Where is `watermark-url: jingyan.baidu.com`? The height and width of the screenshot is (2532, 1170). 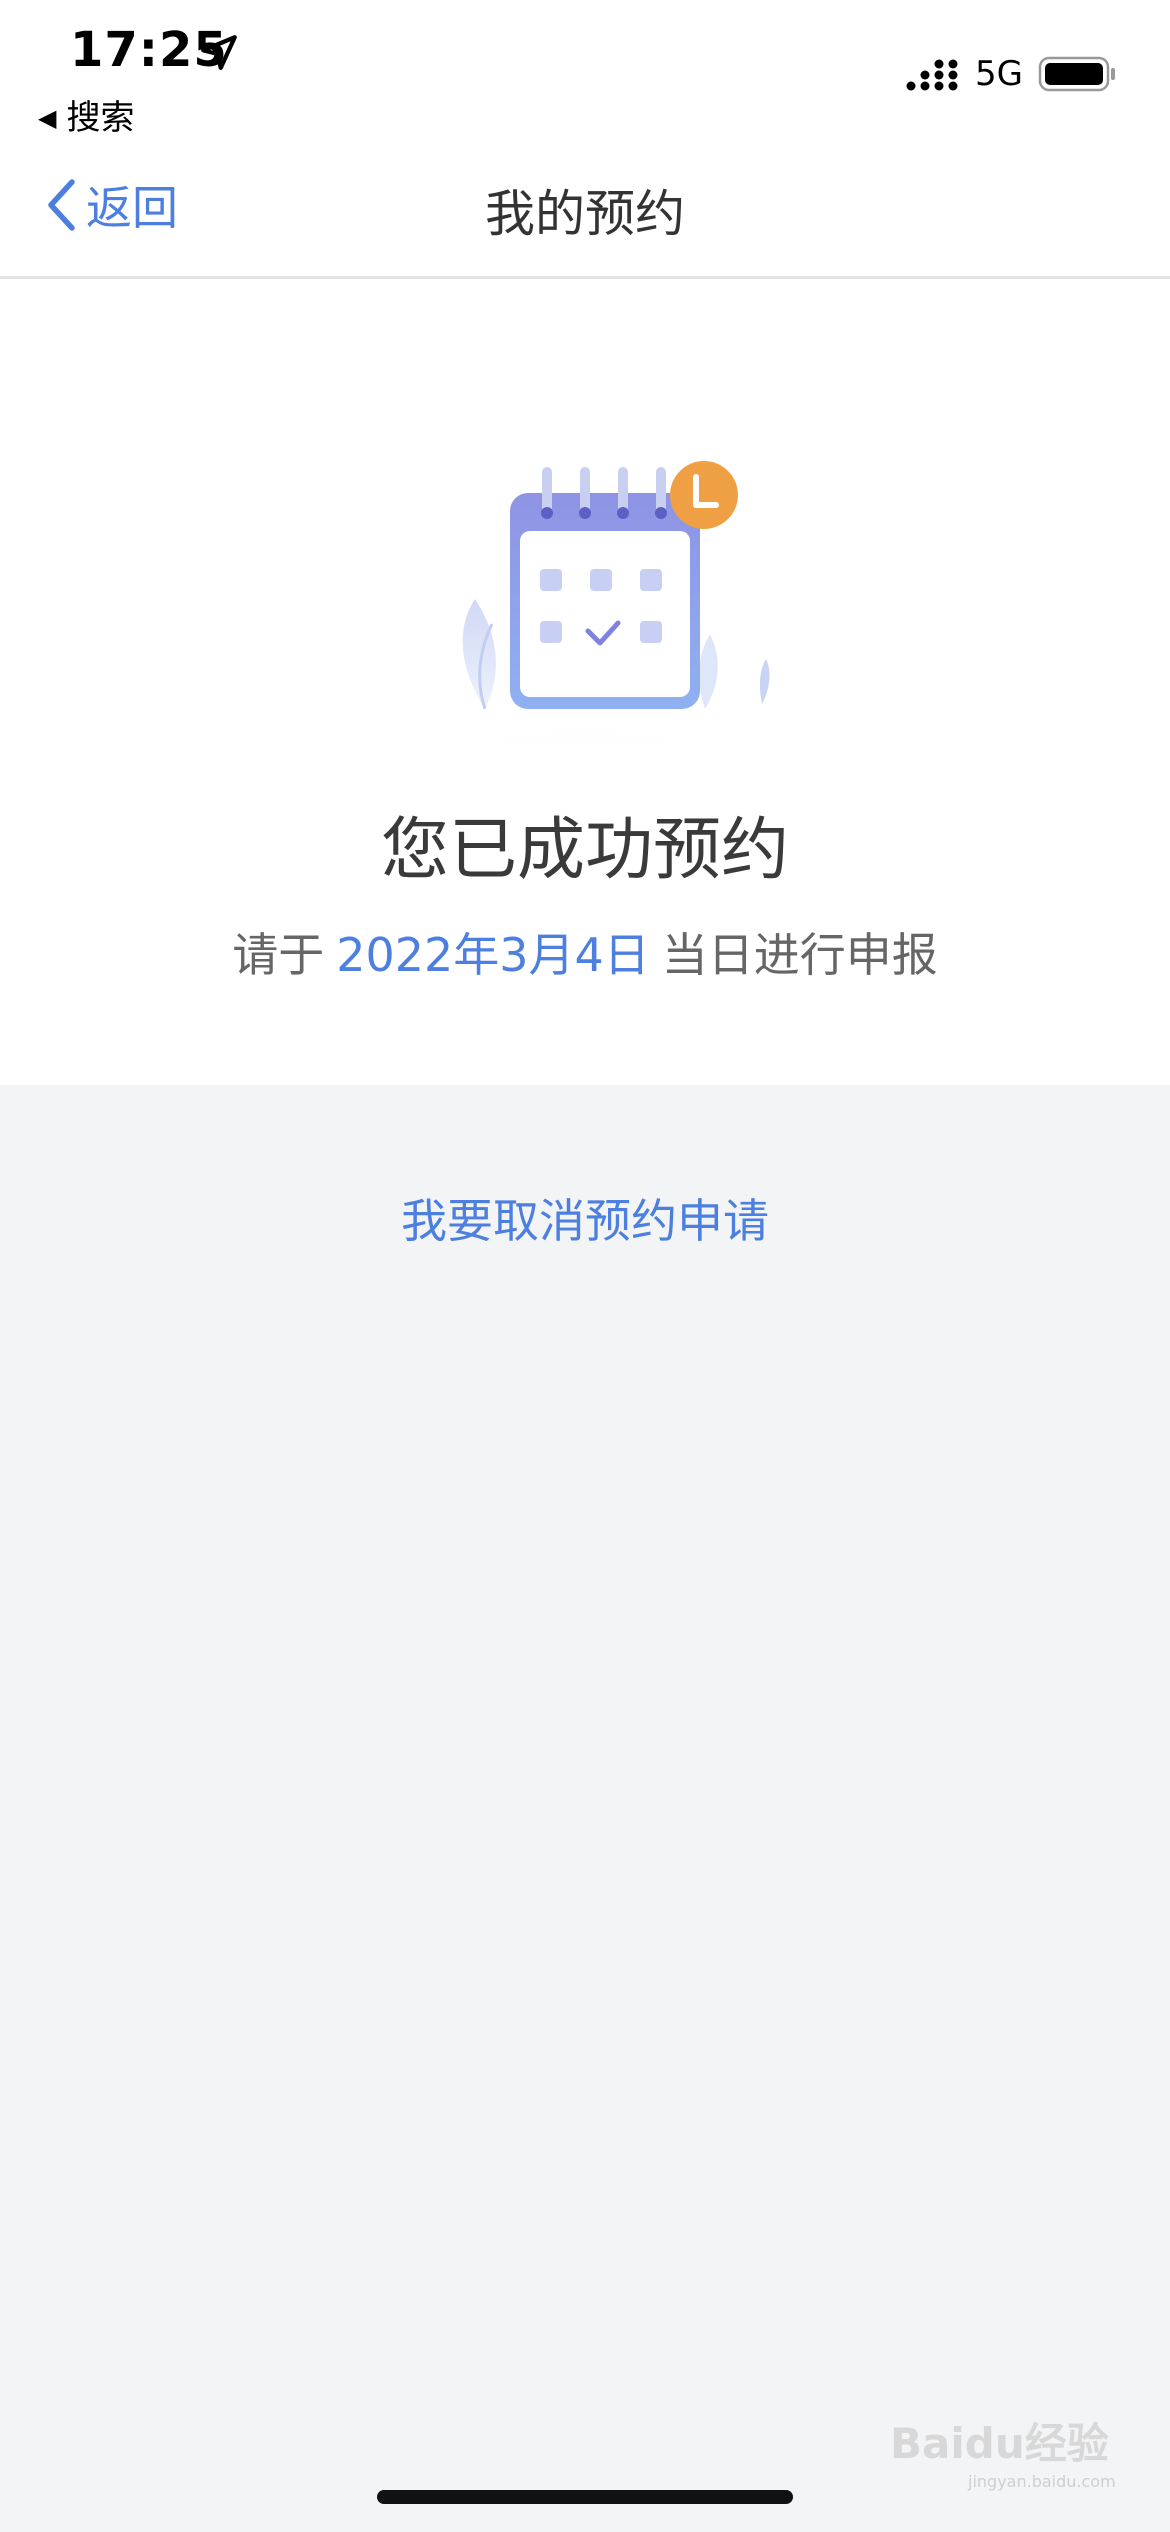
watermark-url: jingyan.baidu.com is located at coordinates (1042, 2481).